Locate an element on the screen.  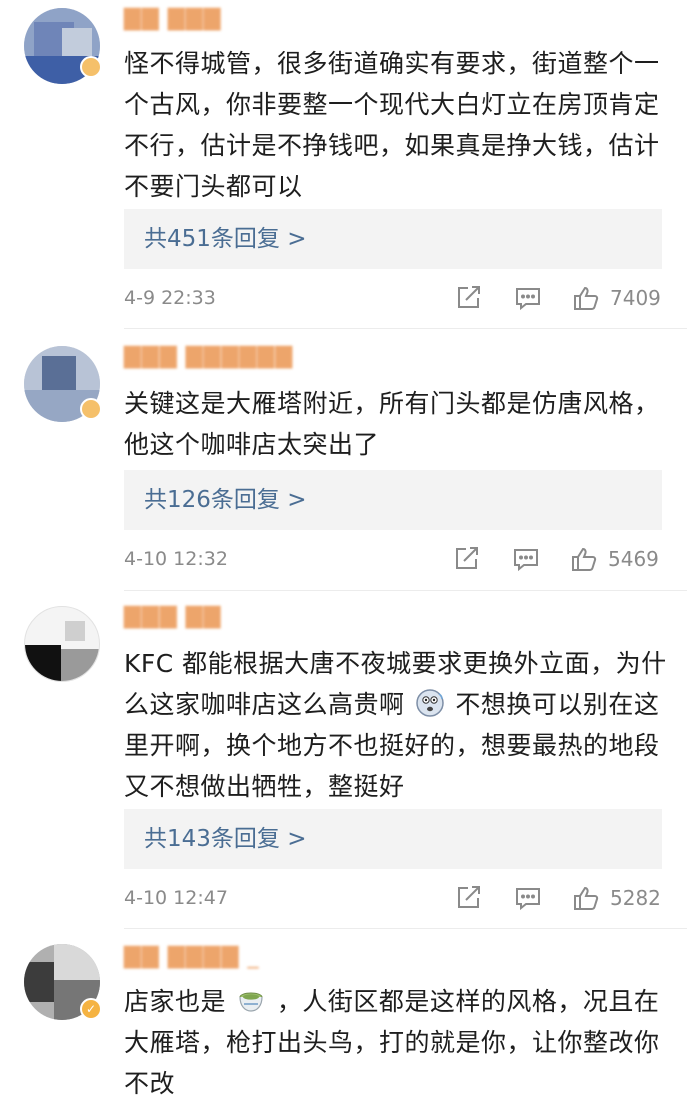
username: ▇▇ ▇▇▇▇ _ is located at coordinates (192, 957).